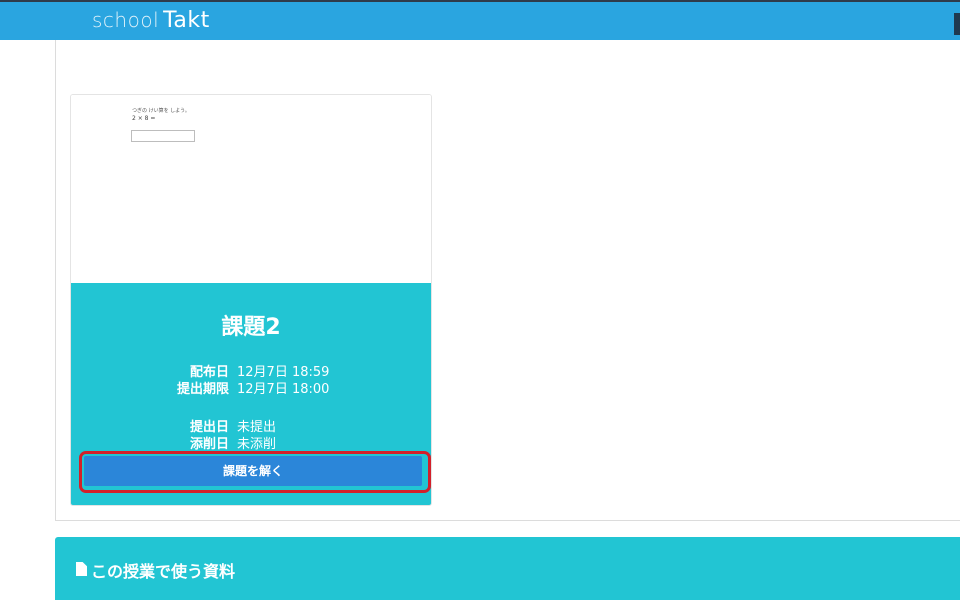 The width and height of the screenshot is (960, 600). Describe the element at coordinates (283, 389) in the screenshot. I see `deadline-value: 12月7日 18:00` at that location.